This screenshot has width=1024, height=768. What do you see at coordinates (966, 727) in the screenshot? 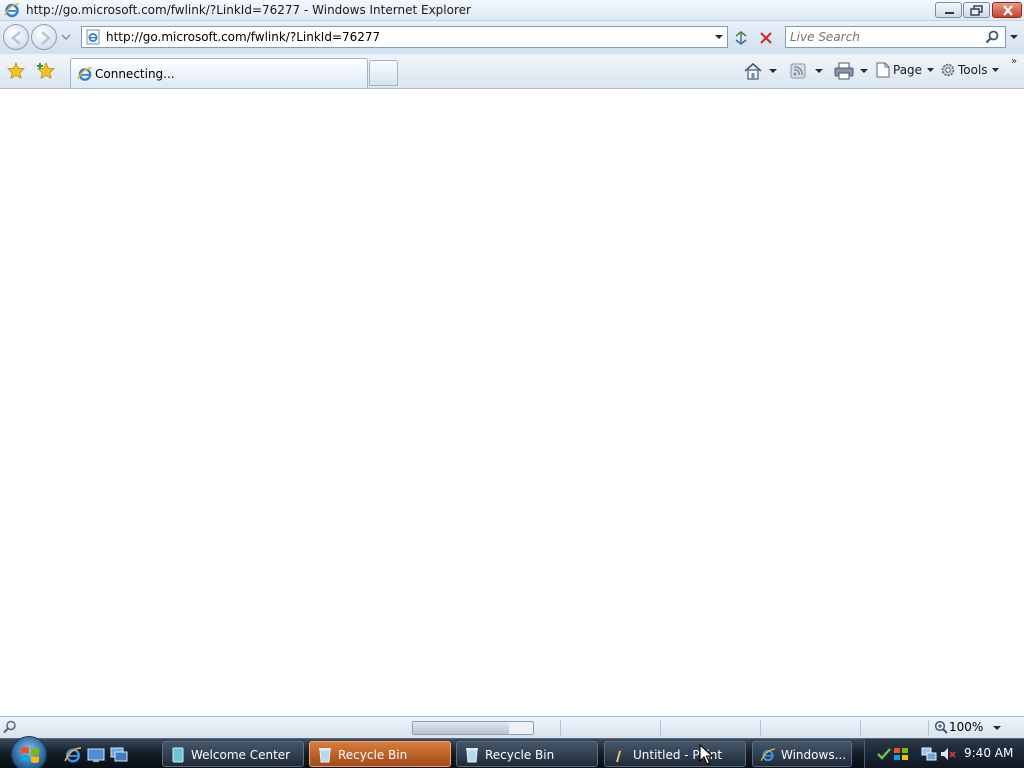
I see `zoom-level: 100%` at bounding box center [966, 727].